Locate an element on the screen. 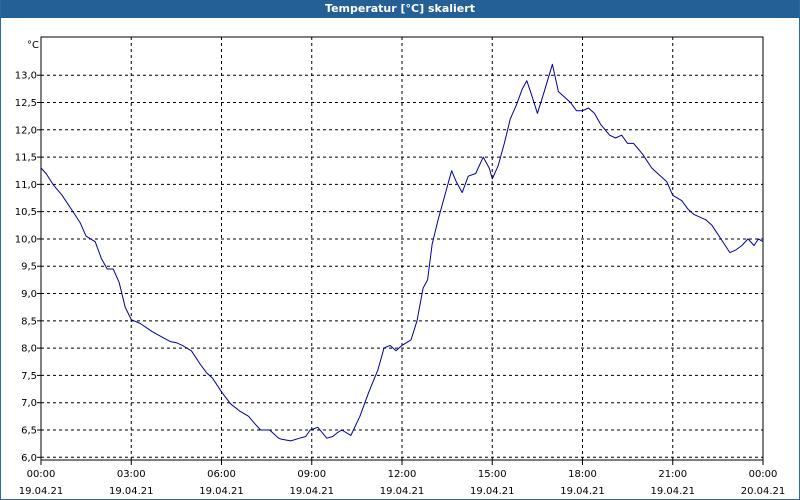 The width and height of the screenshot is (800, 500). y-tick-label: 7,5 is located at coordinates (29, 376).